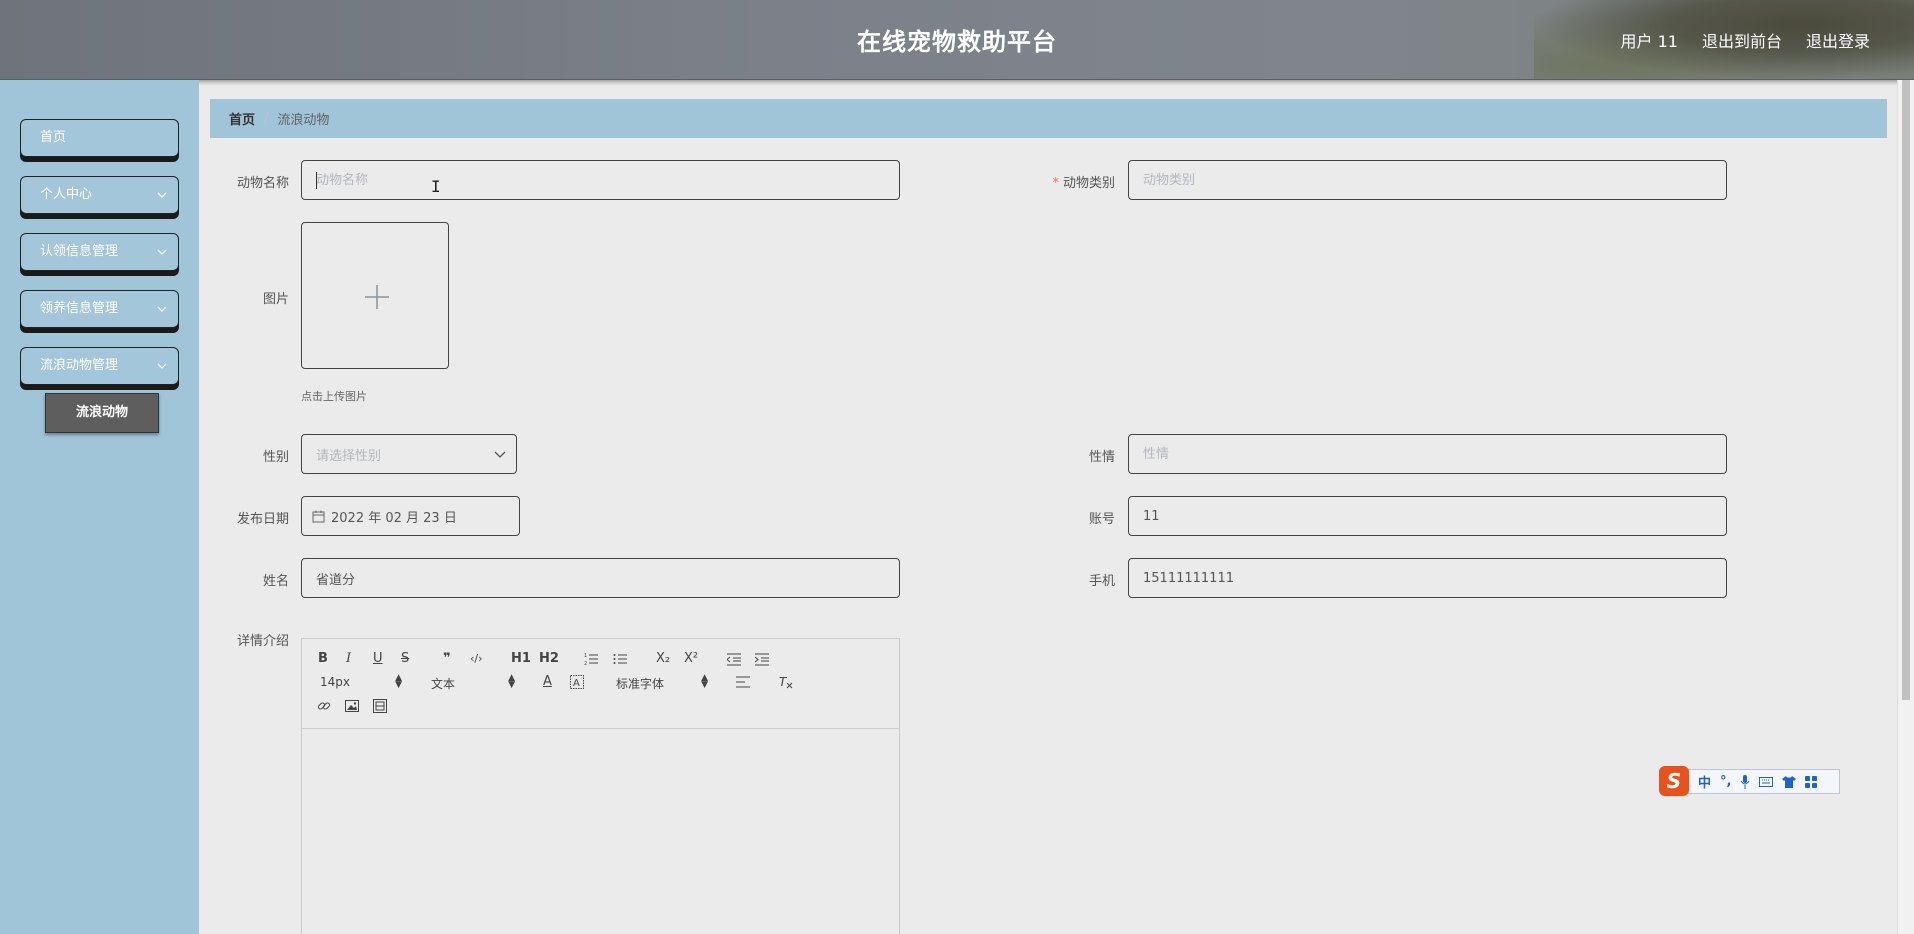 The image size is (1914, 934). What do you see at coordinates (640, 684) in the screenshot?
I see `font-family-value: 标准字体` at bounding box center [640, 684].